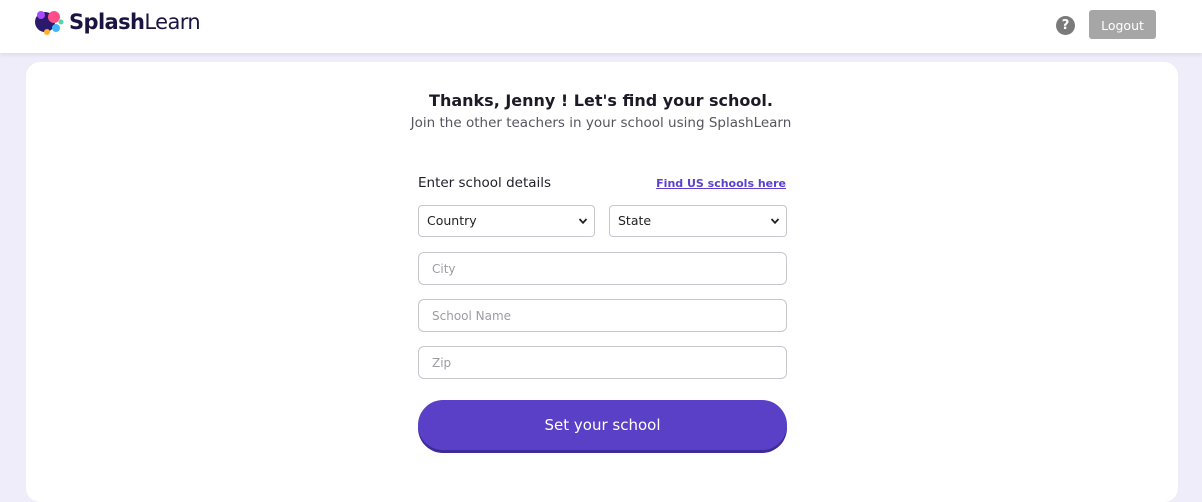  I want to click on school-name-input, so click(602, 315).